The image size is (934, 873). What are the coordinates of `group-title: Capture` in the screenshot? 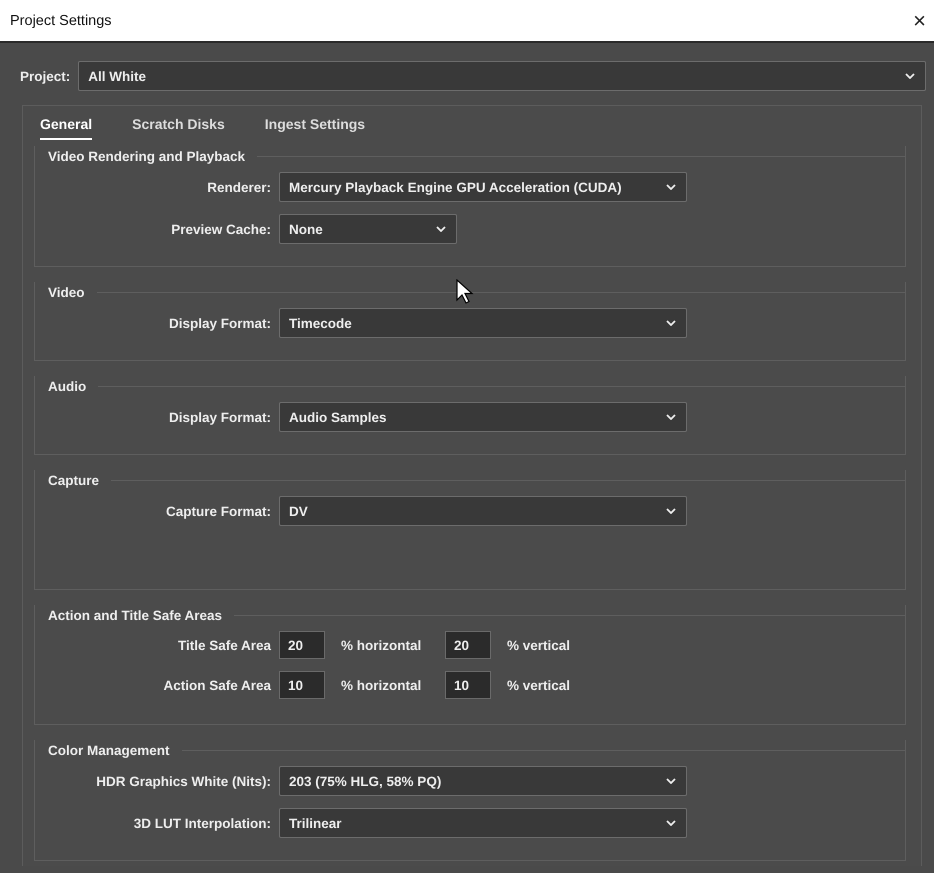 It's located at (73, 480).